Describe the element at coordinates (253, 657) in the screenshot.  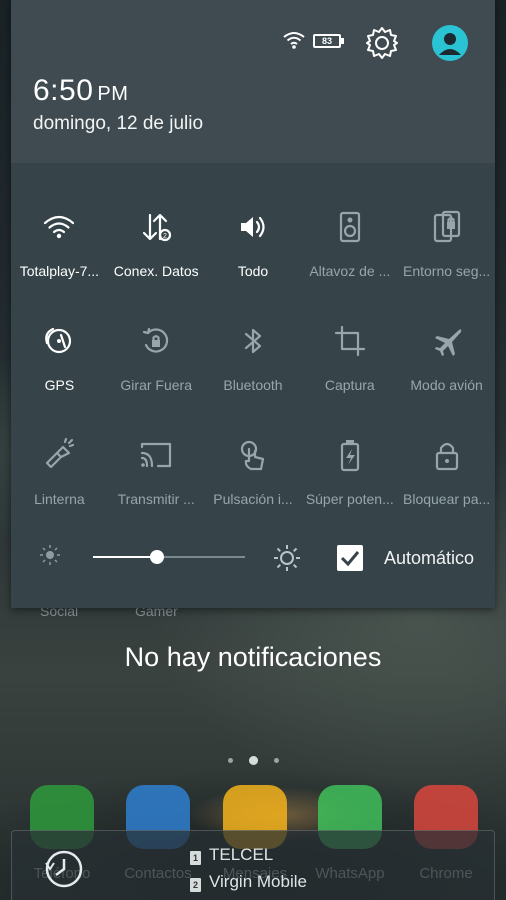
I see `no-notifications-text: No hay notificaciones` at that location.